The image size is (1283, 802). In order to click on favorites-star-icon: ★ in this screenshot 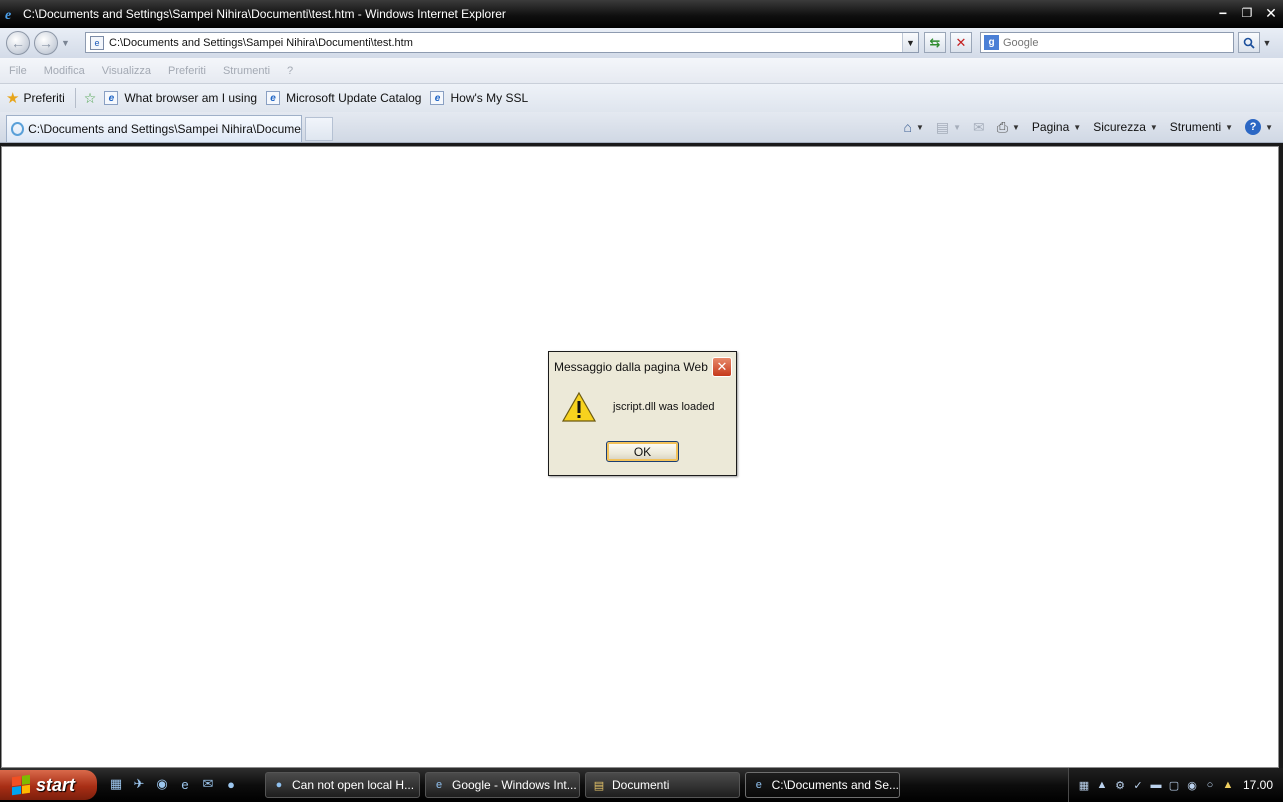, I will do `click(12, 98)`.